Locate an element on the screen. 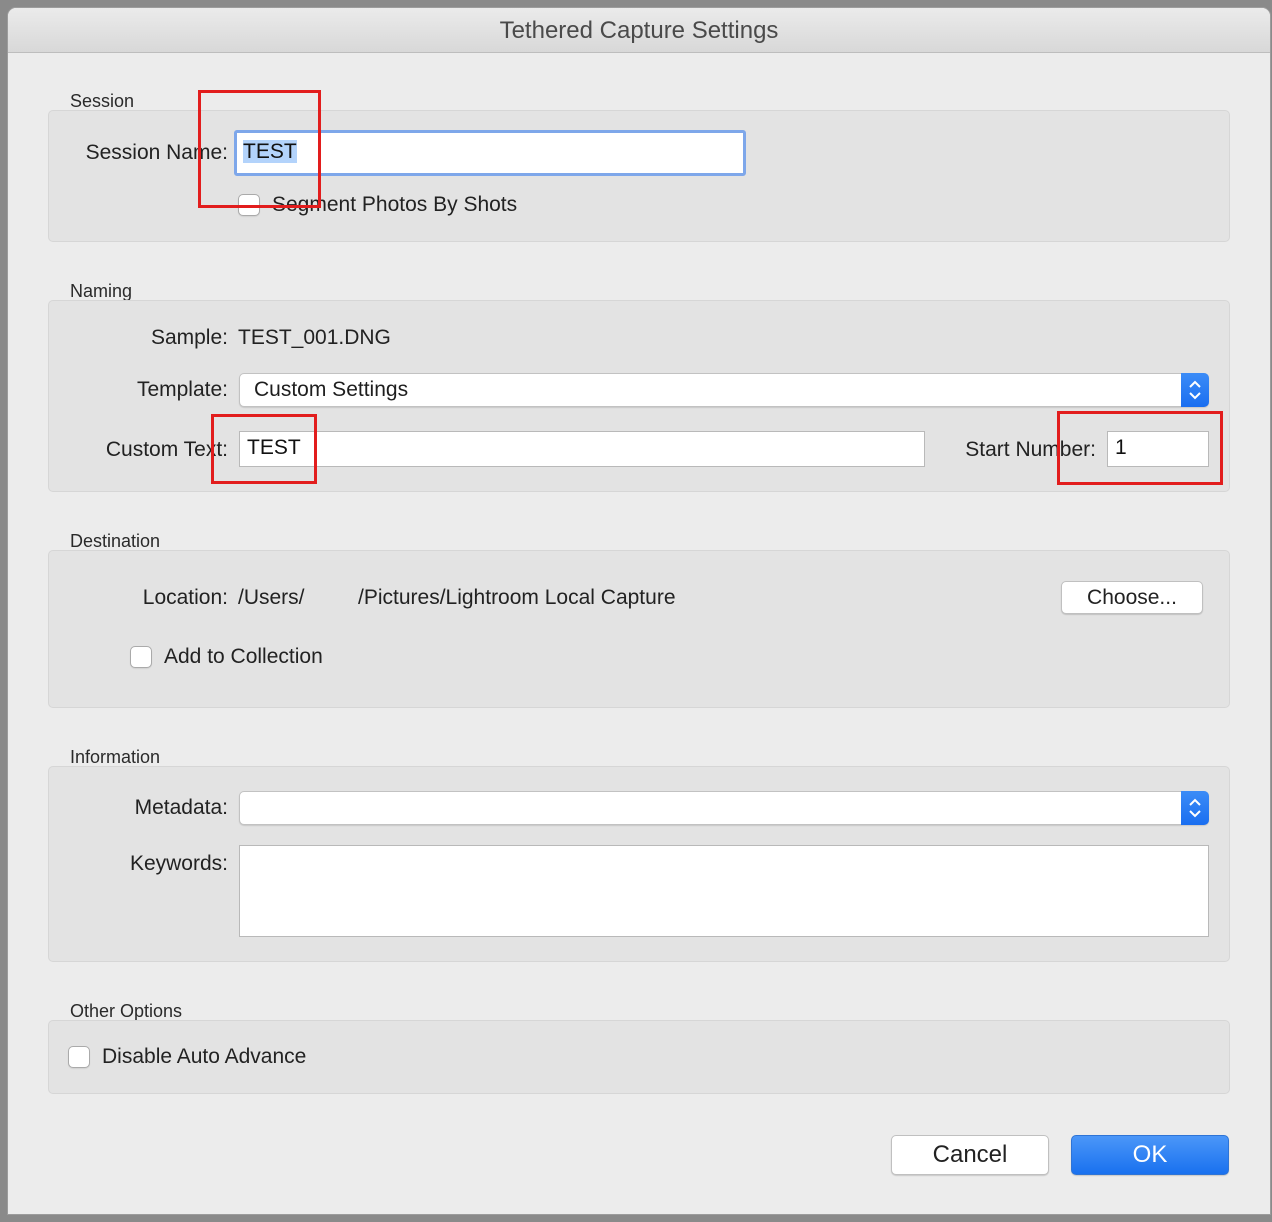 The width and height of the screenshot is (1272, 1222). ok-button: OK is located at coordinates (1150, 1155).